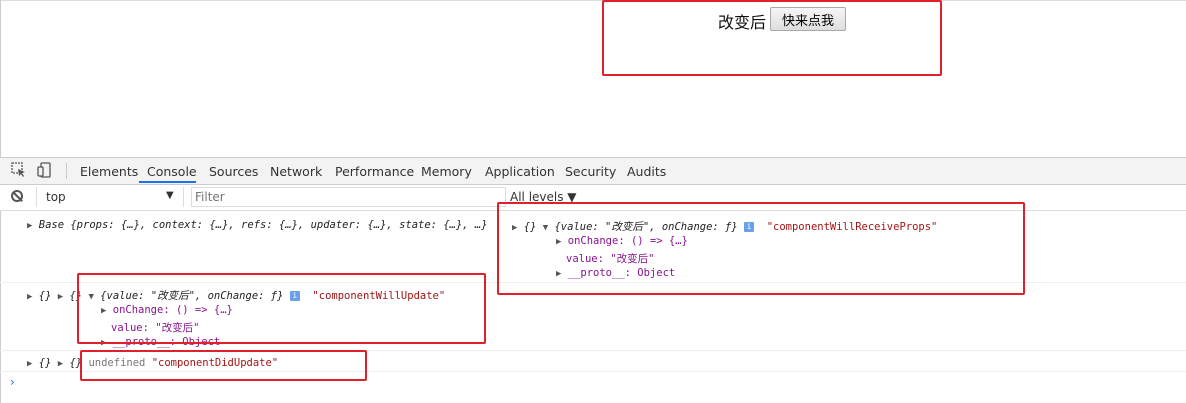  What do you see at coordinates (520, 171) in the screenshot?
I see `tab-application: Application` at bounding box center [520, 171].